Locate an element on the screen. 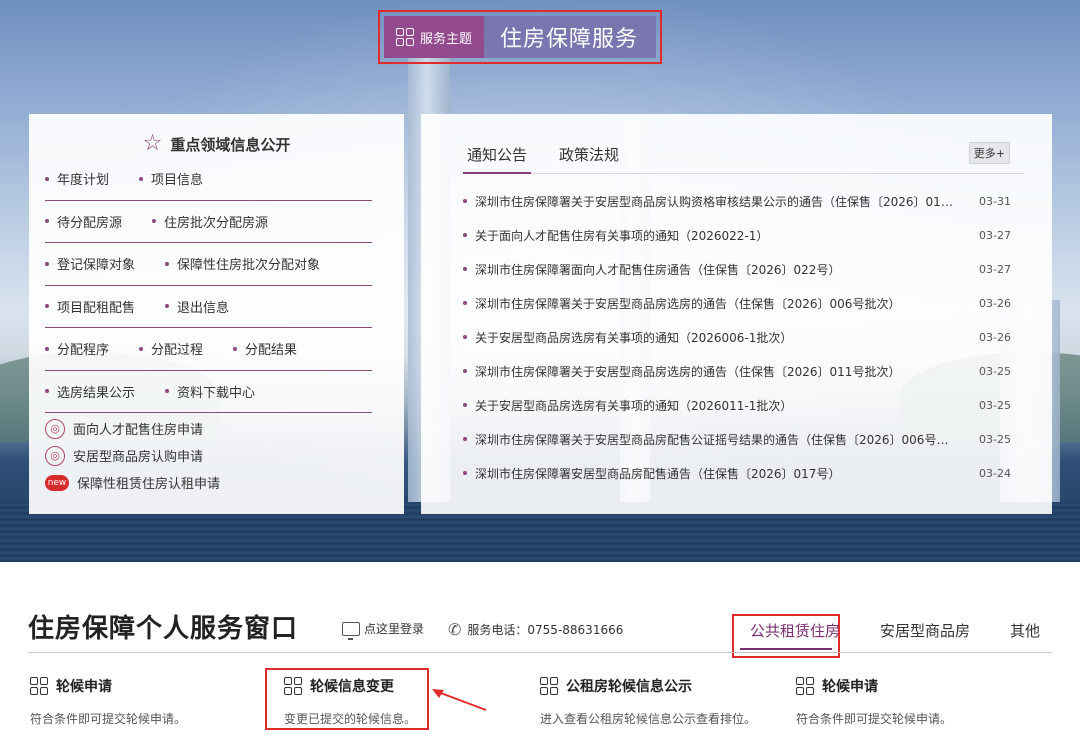 This screenshot has width=1080, height=742. apply-talent-housing: ◎ 面向人才配售住房申请 is located at coordinates (216, 428).